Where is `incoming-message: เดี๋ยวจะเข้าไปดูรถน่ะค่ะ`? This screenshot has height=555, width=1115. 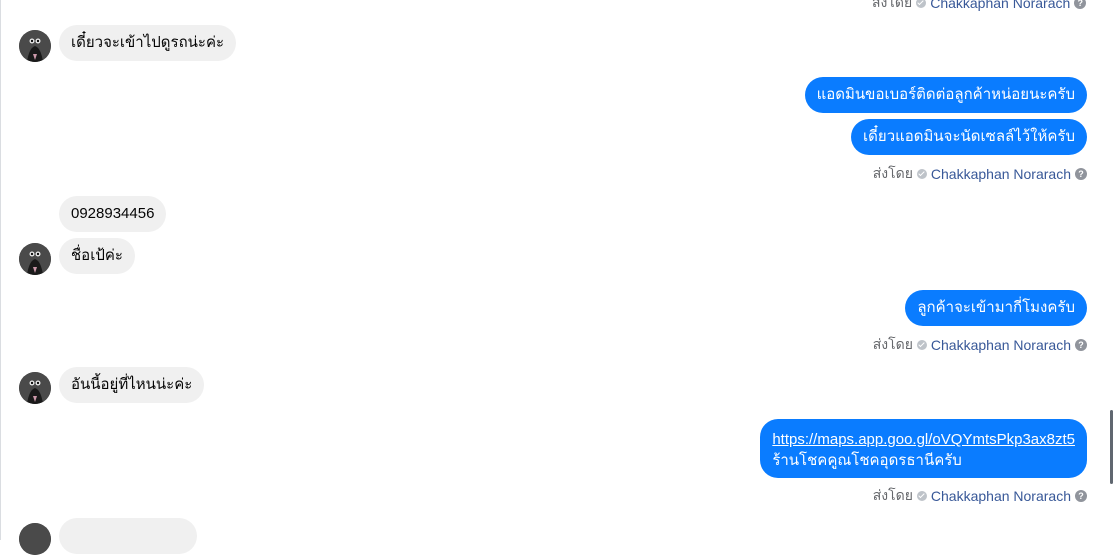
incoming-message: เดี๋ยวจะเข้าไปดูรถน่ะค่ะ is located at coordinates (148, 43).